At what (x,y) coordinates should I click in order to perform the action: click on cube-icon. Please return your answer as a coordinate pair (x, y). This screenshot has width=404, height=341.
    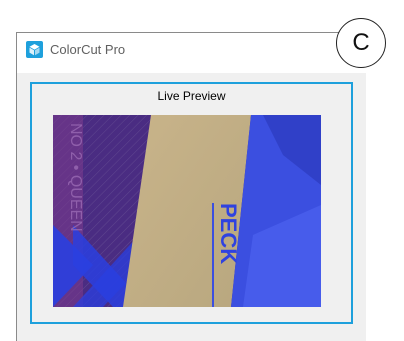
    Looking at the image, I should click on (34, 49).